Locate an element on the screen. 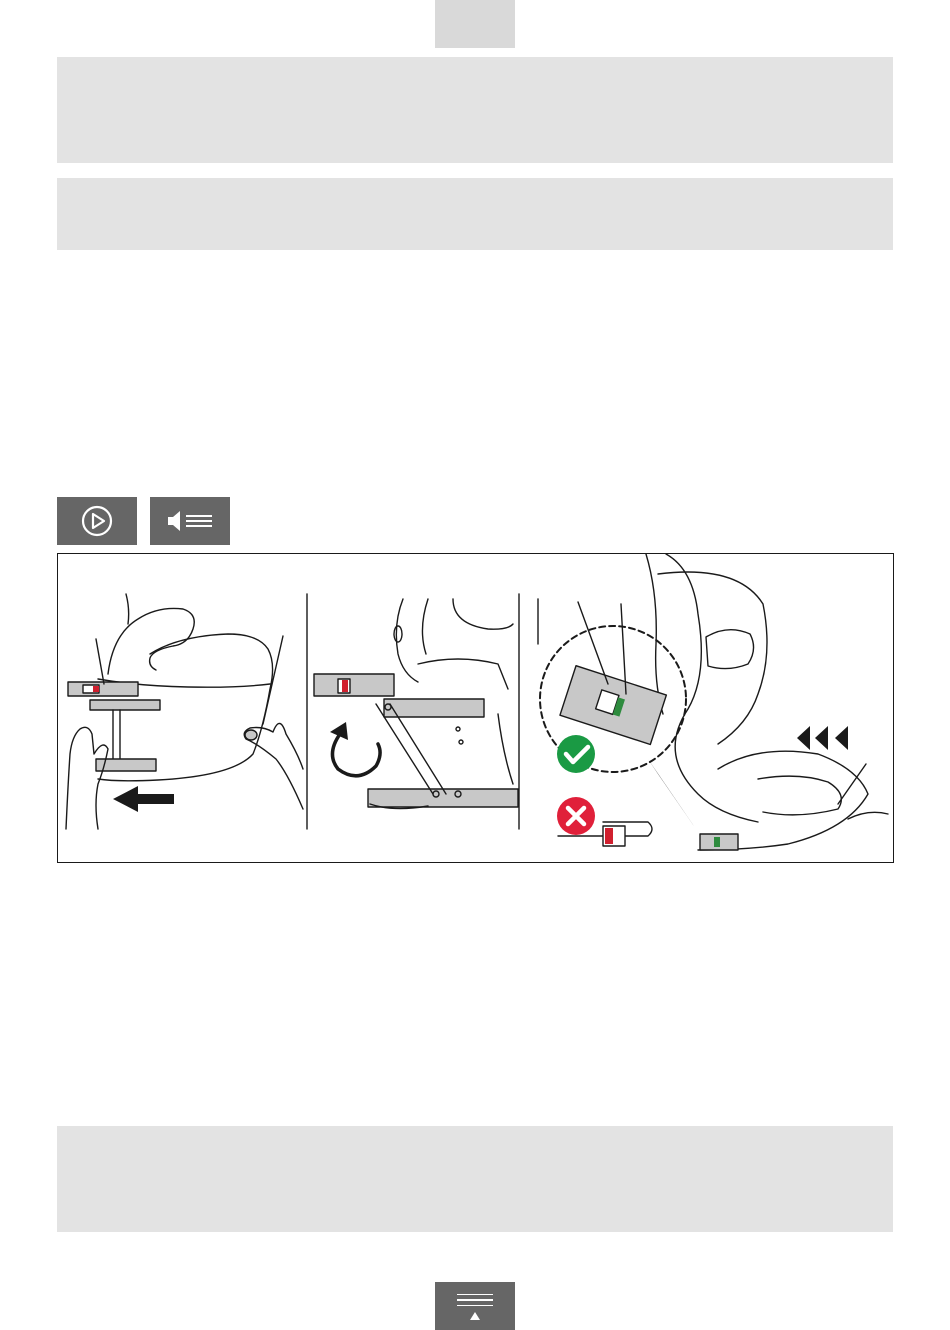  play-video-button is located at coordinates (97, 521).